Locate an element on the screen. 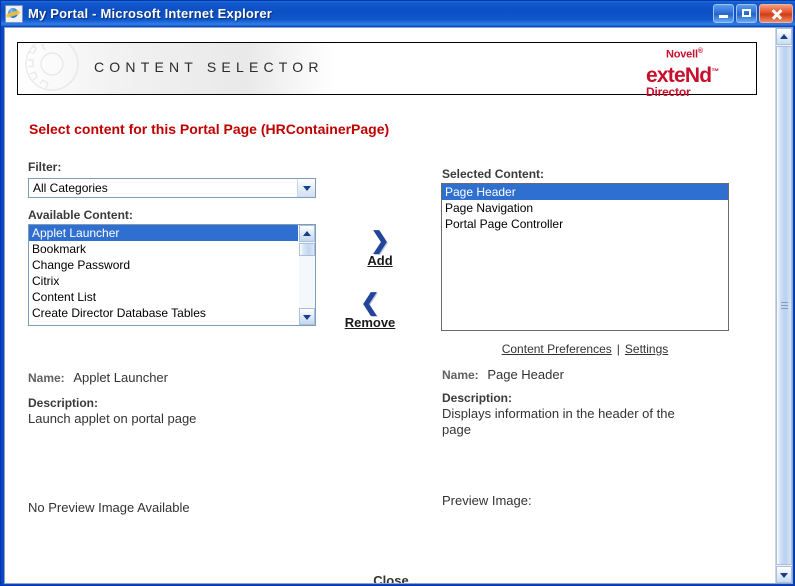 This screenshot has height=586, width=795. list-item: Portal Page Controller is located at coordinates (585, 224).